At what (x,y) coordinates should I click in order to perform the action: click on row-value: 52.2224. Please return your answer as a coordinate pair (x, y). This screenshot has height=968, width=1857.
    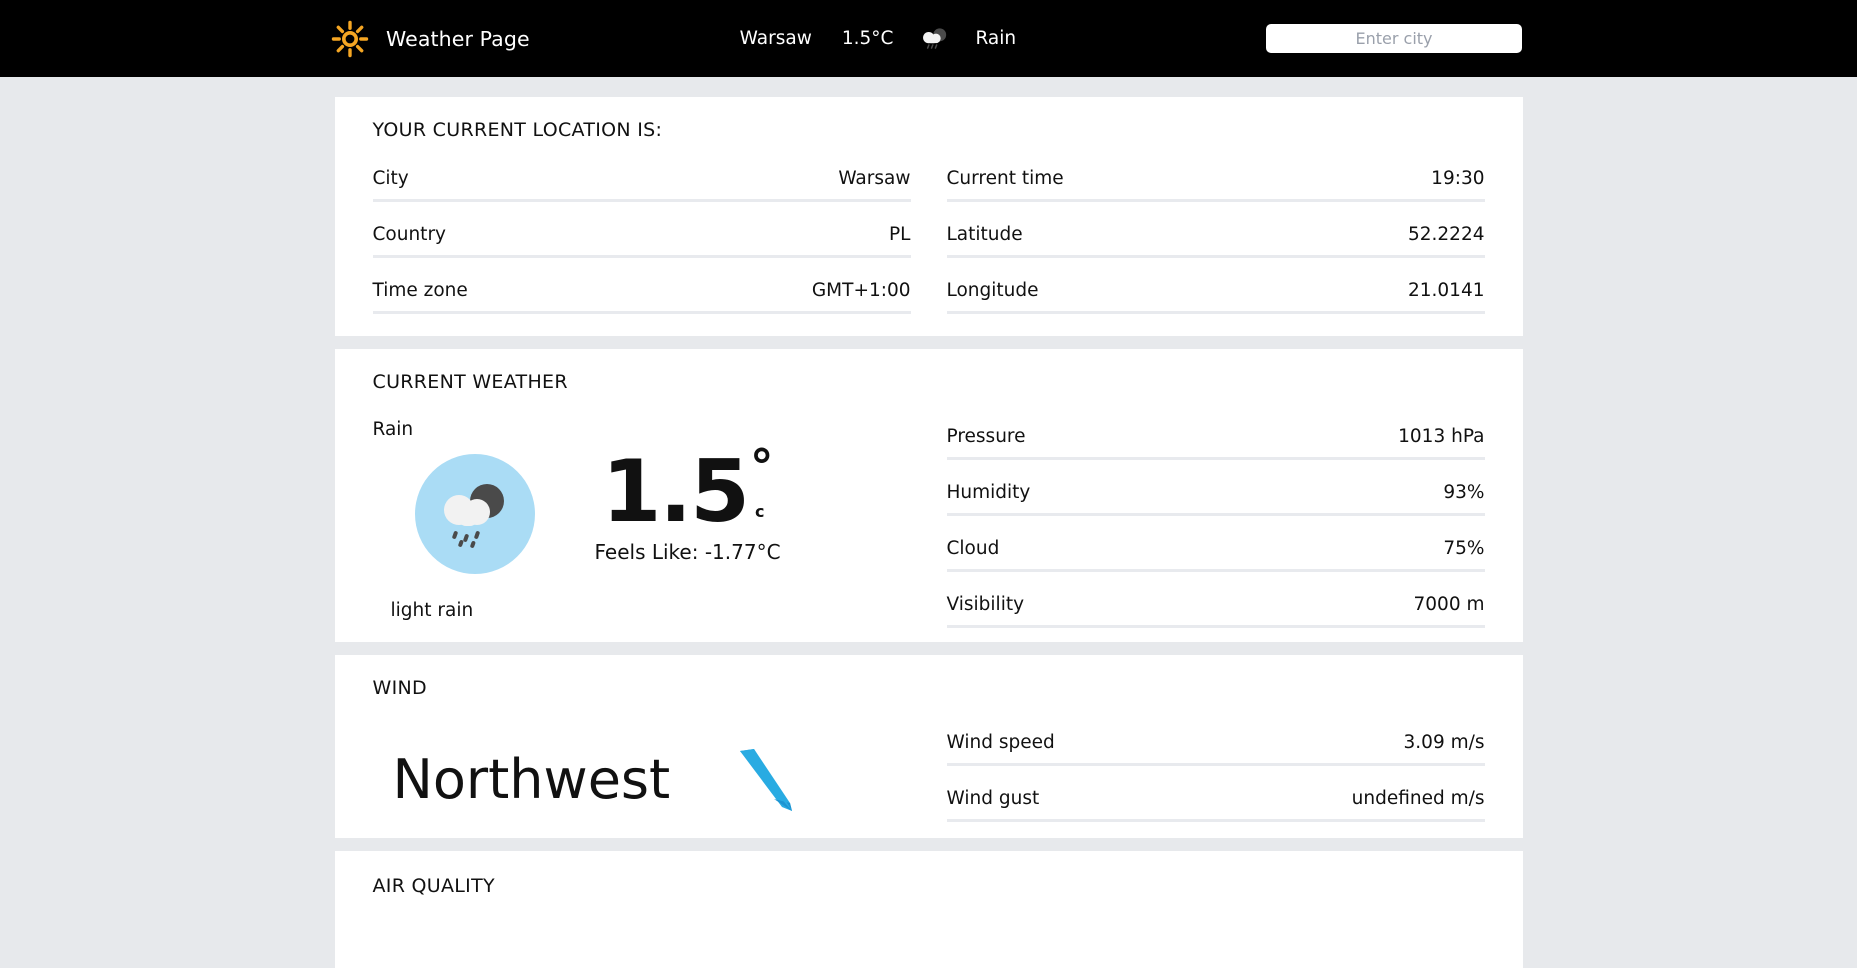
    Looking at the image, I should click on (1446, 234).